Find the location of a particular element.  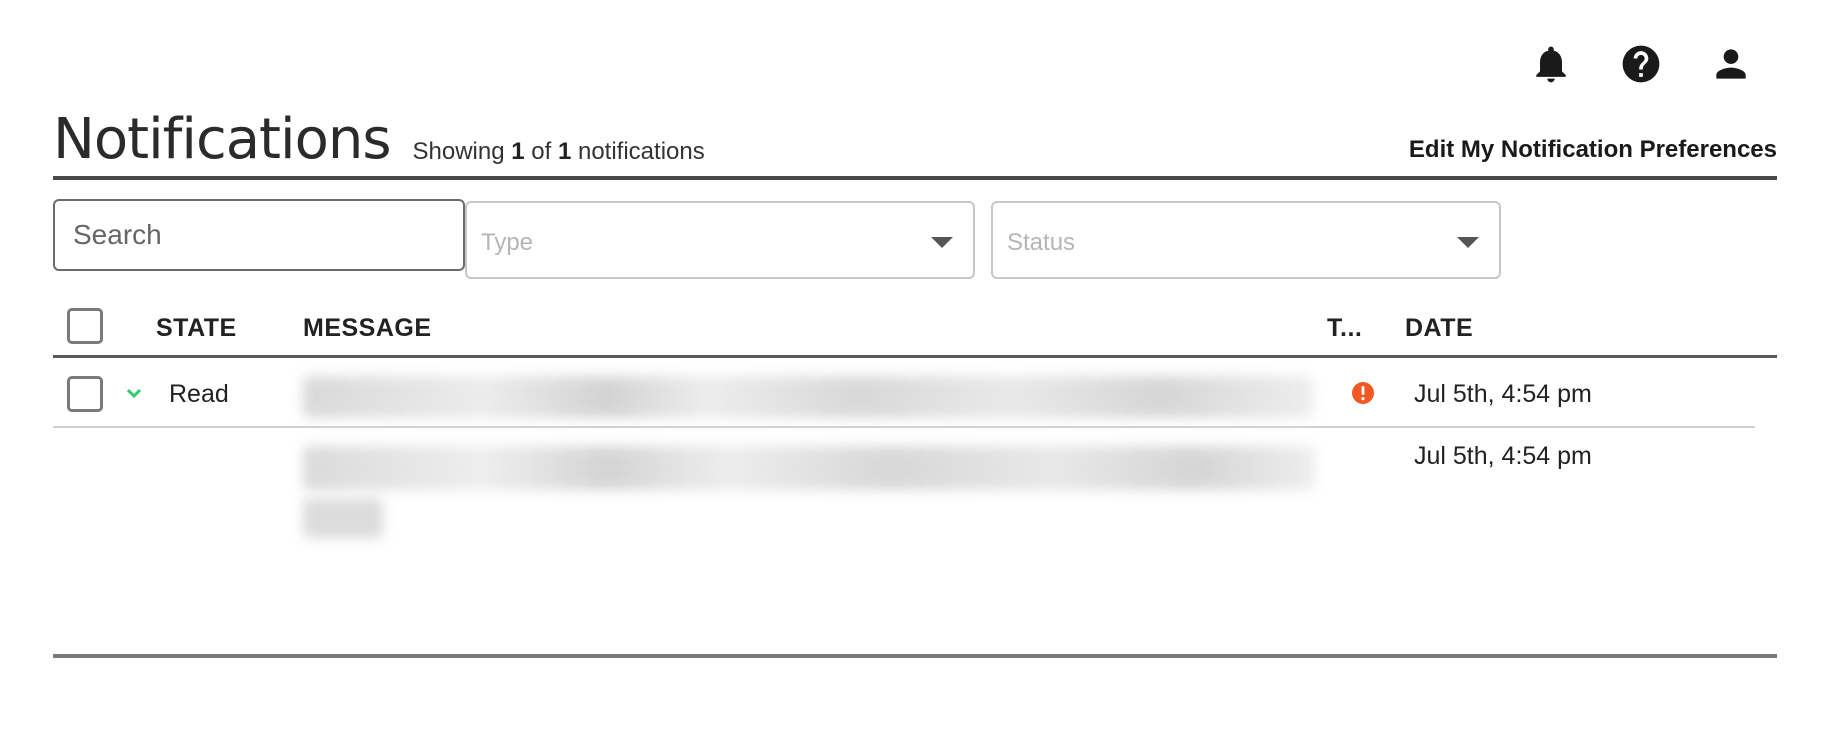

type-select: Type is located at coordinates (720, 240).